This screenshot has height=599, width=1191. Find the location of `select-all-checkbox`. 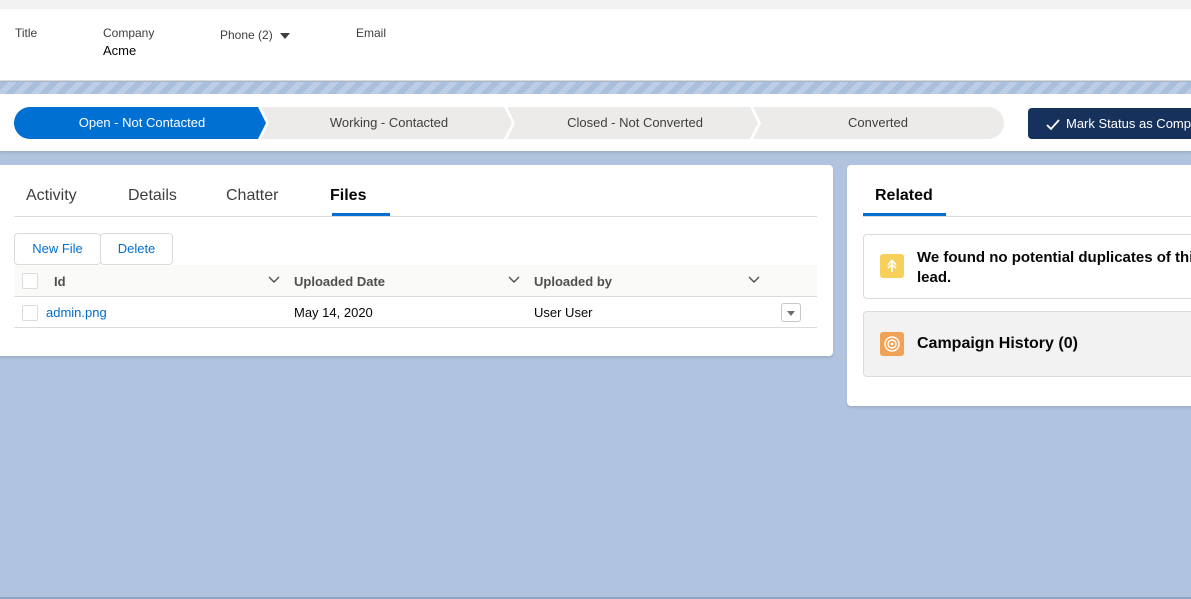

select-all-checkbox is located at coordinates (30, 281).